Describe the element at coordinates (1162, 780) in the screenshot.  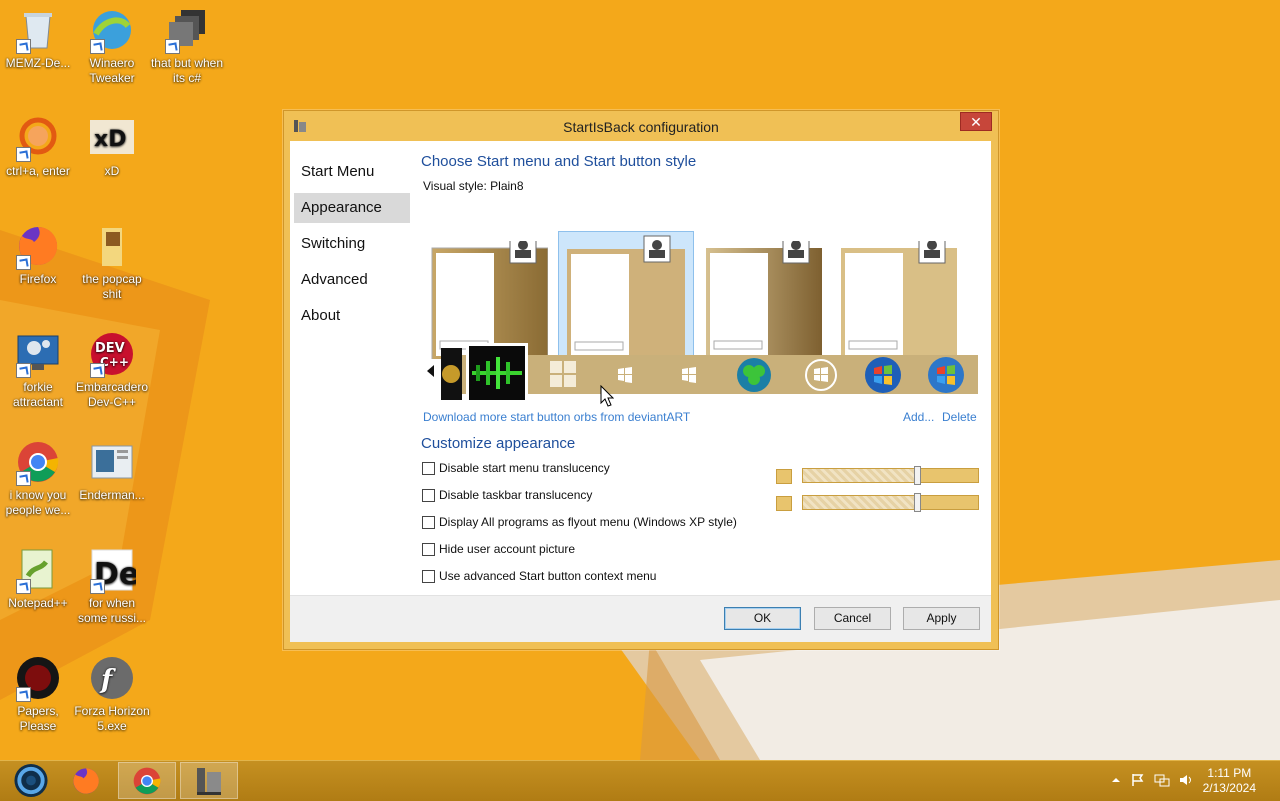
I see `network-icon` at that location.